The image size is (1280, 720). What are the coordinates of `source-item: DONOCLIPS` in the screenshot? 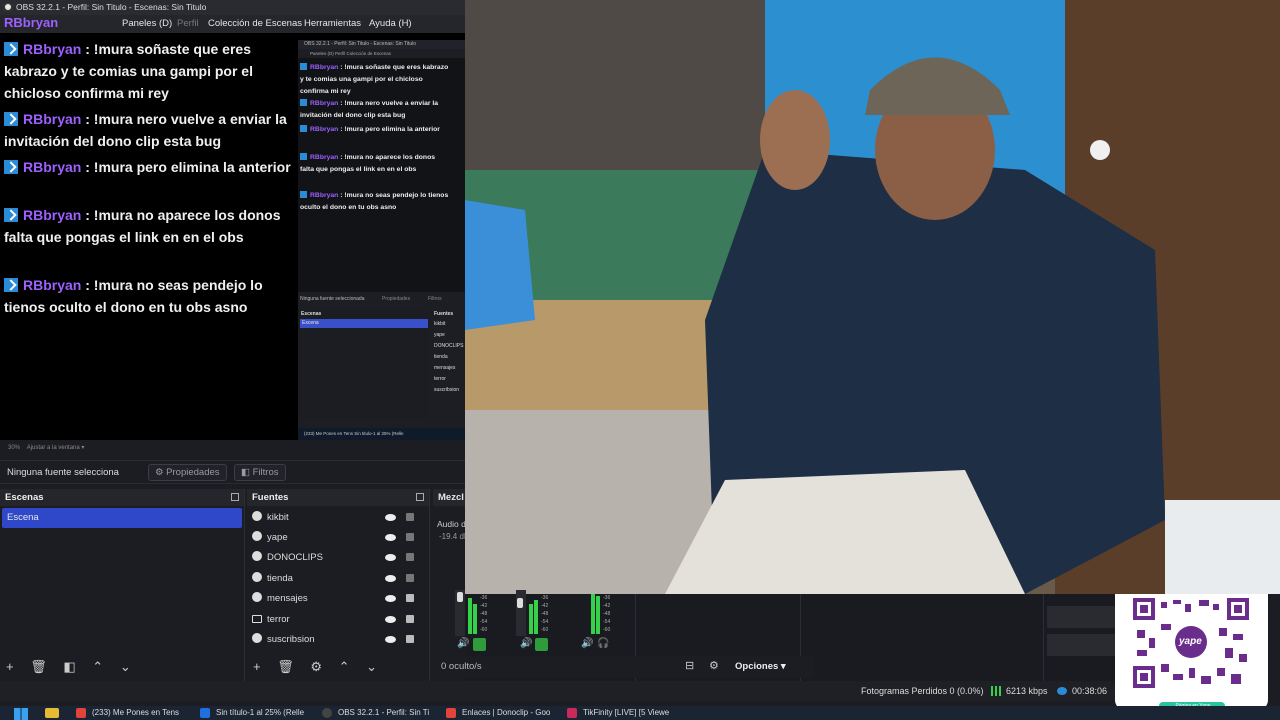 It's located at (337, 558).